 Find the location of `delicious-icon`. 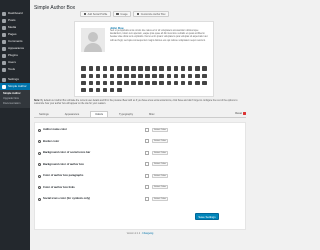

delicious-icon is located at coordinates (190, 83).